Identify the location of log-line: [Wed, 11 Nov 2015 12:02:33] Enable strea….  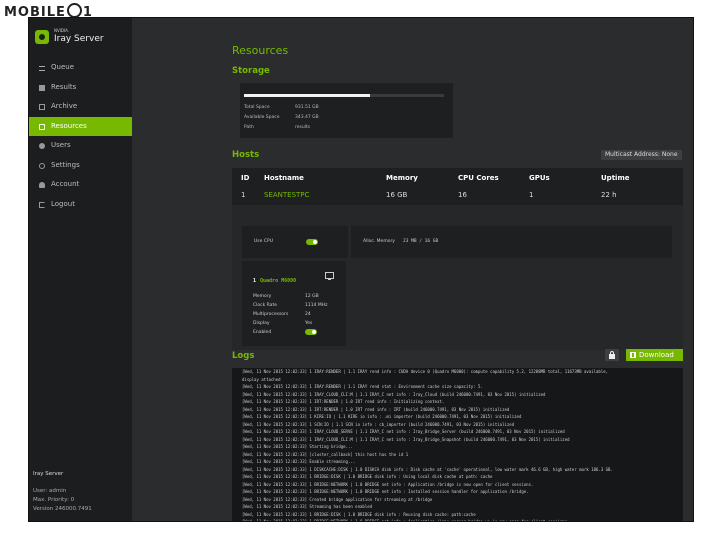
(299, 461).